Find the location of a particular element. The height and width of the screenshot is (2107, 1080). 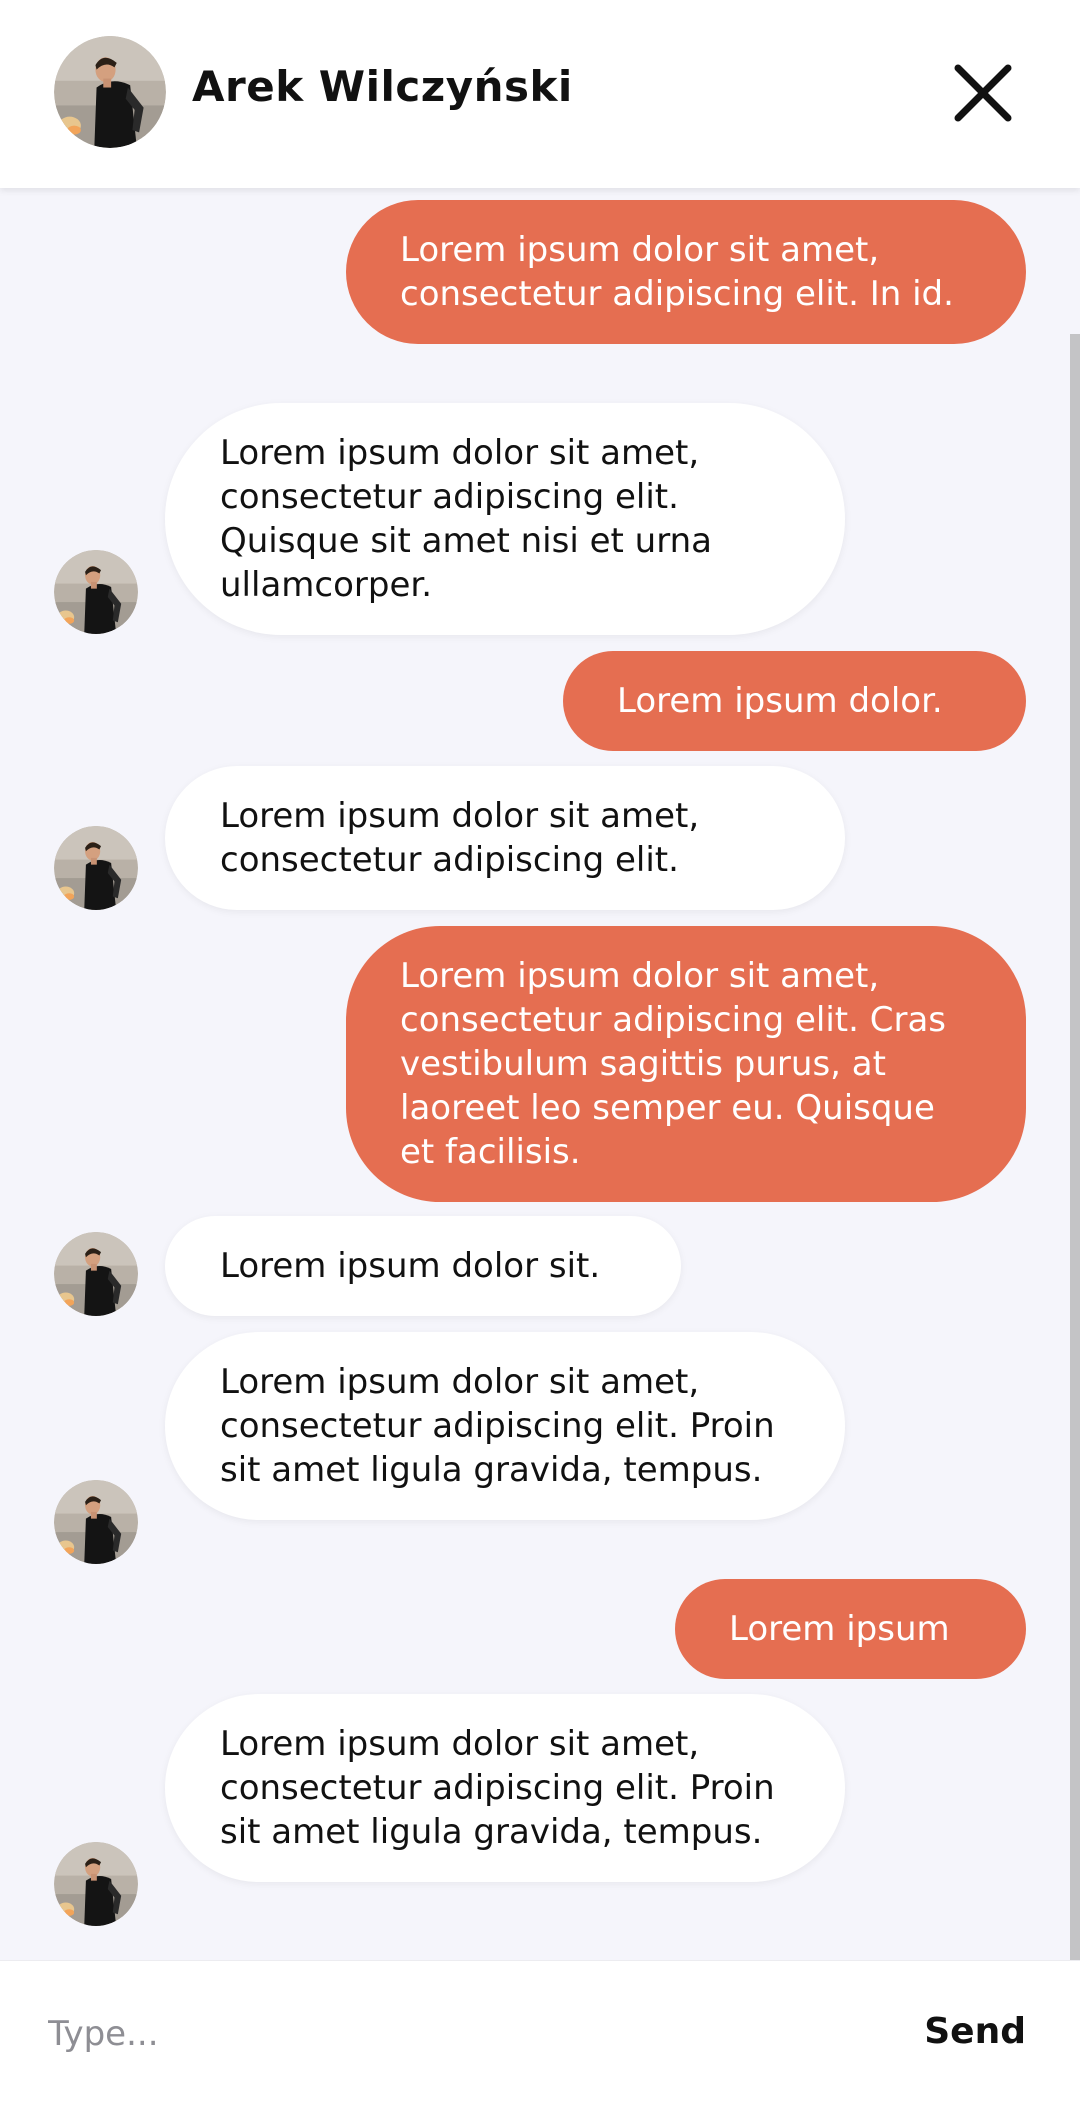

scrollbar is located at coordinates (1075, 1147).